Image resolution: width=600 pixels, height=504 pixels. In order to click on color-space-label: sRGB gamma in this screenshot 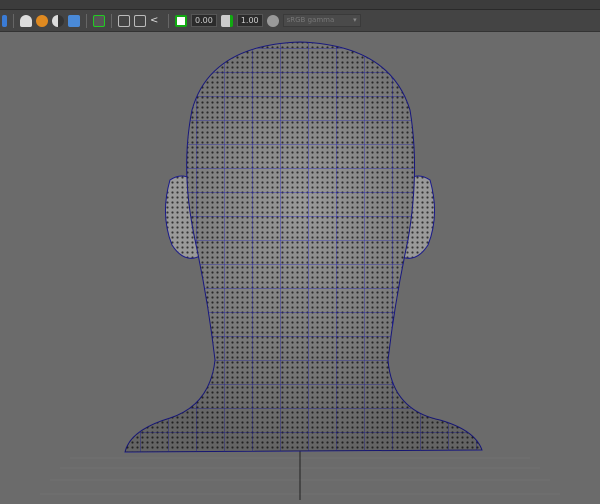, I will do `click(310, 20)`.